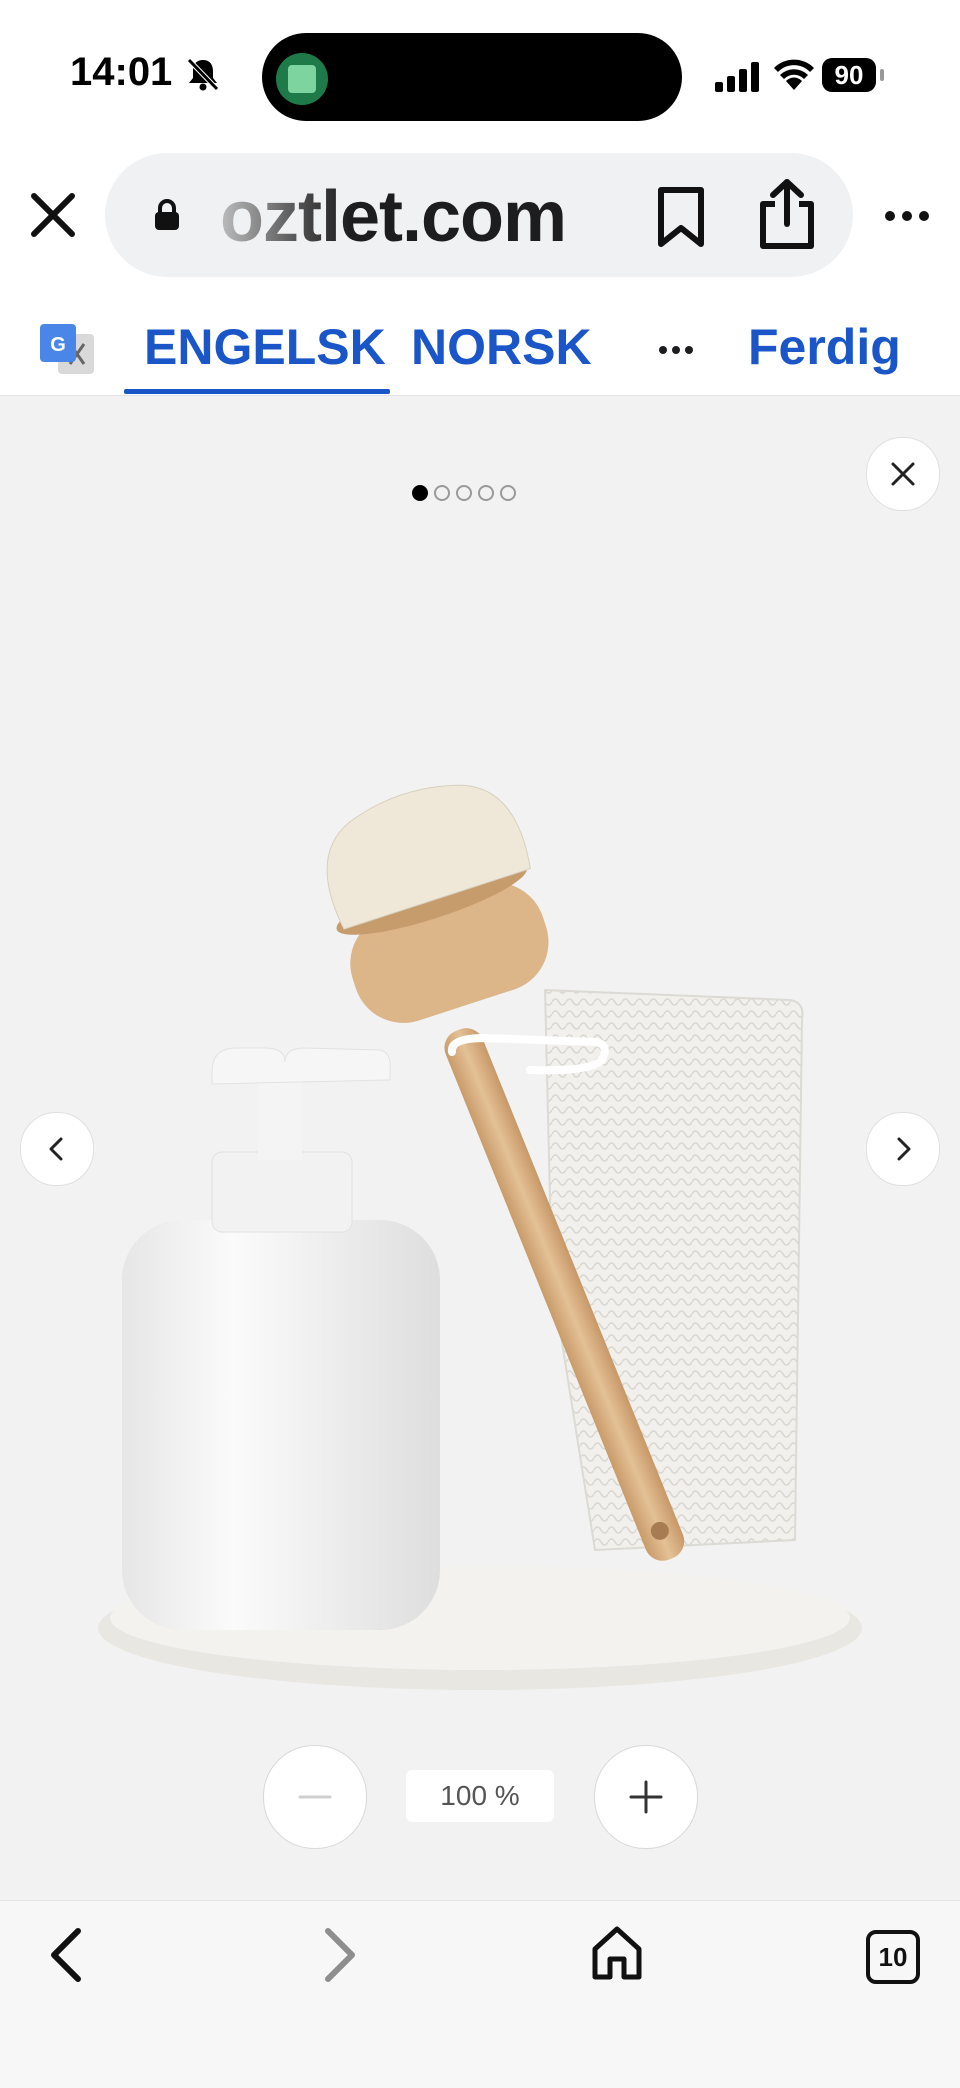 The height and width of the screenshot is (2088, 960). Describe the element at coordinates (480, 1994) in the screenshot. I see `browser-toolbar` at that location.